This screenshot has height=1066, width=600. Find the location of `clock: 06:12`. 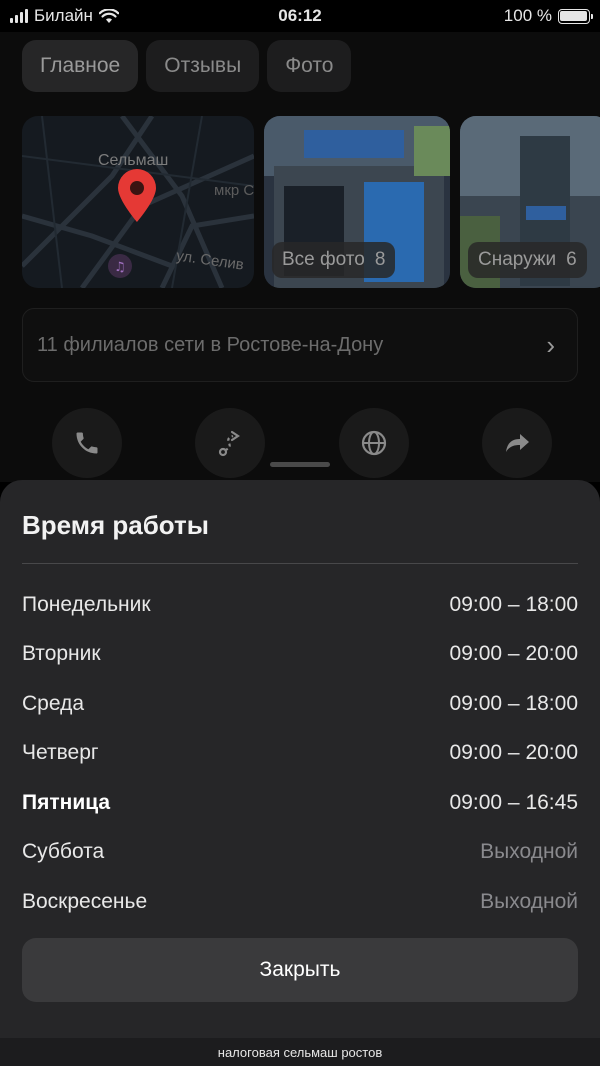

clock: 06:12 is located at coordinates (300, 15).